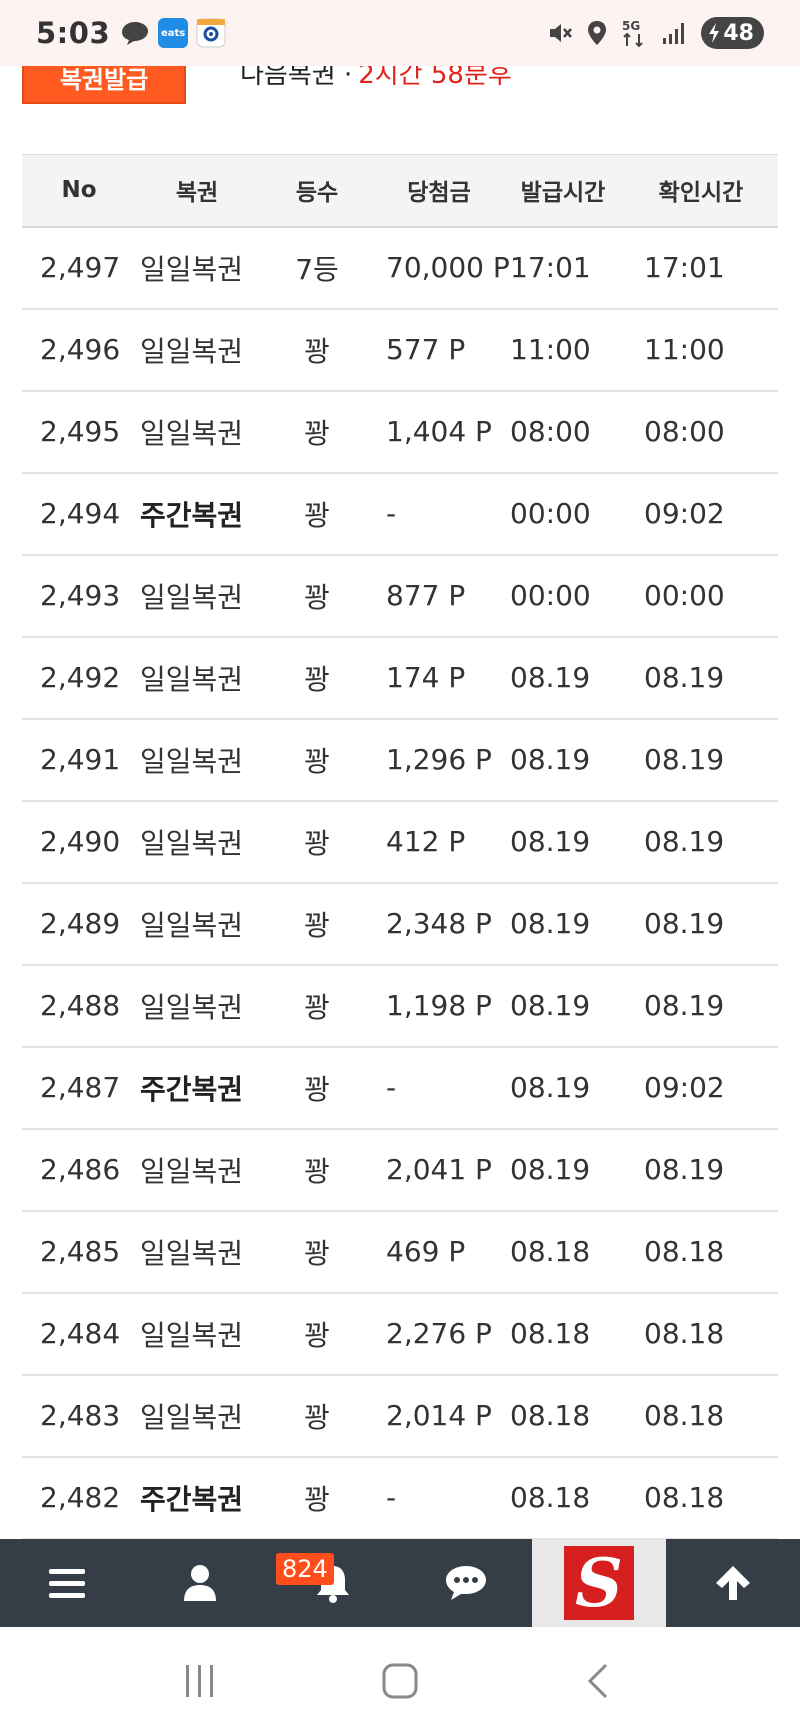 The image size is (800, 1734). I want to click on cell-prize: 1,198 P, so click(439, 1006).